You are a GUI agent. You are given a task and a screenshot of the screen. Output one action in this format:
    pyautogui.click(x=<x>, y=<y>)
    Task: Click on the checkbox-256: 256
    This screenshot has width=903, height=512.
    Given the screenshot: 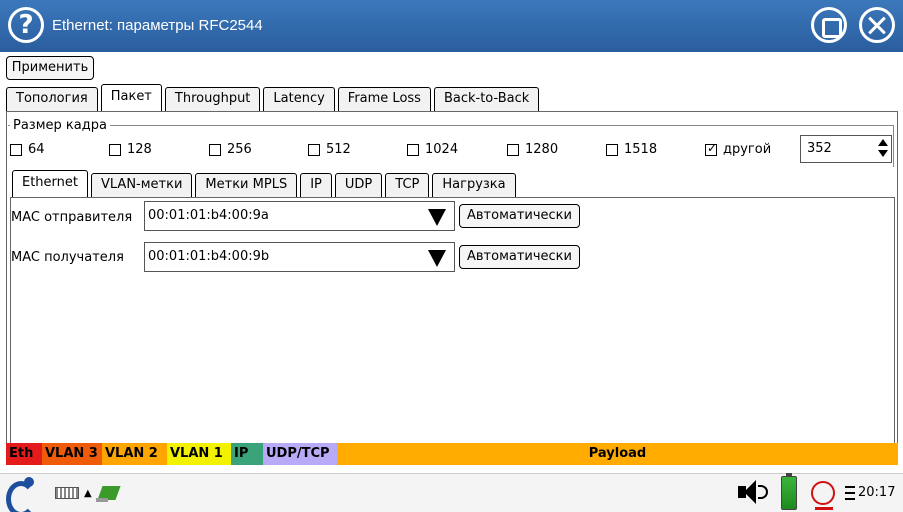 What is the action you would take?
    pyautogui.click(x=230, y=149)
    